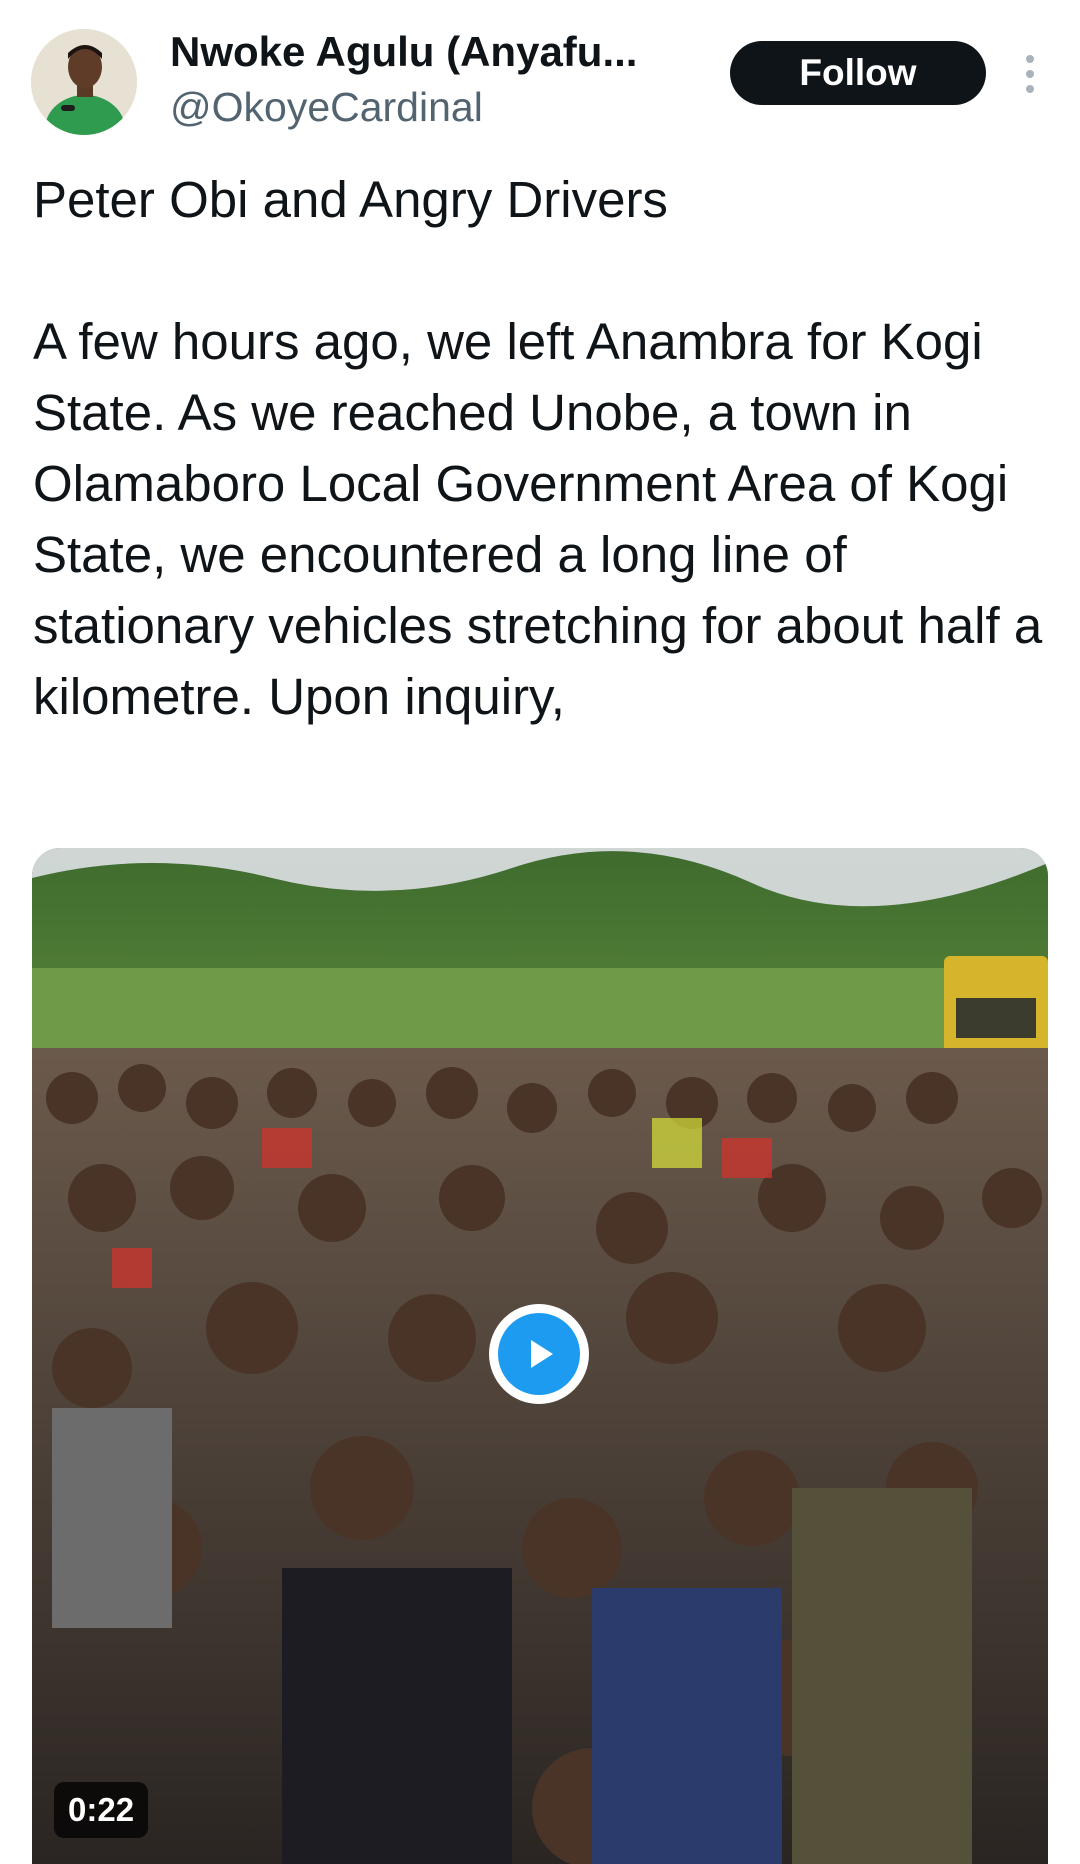  I want to click on play-button, so click(539, 1354).